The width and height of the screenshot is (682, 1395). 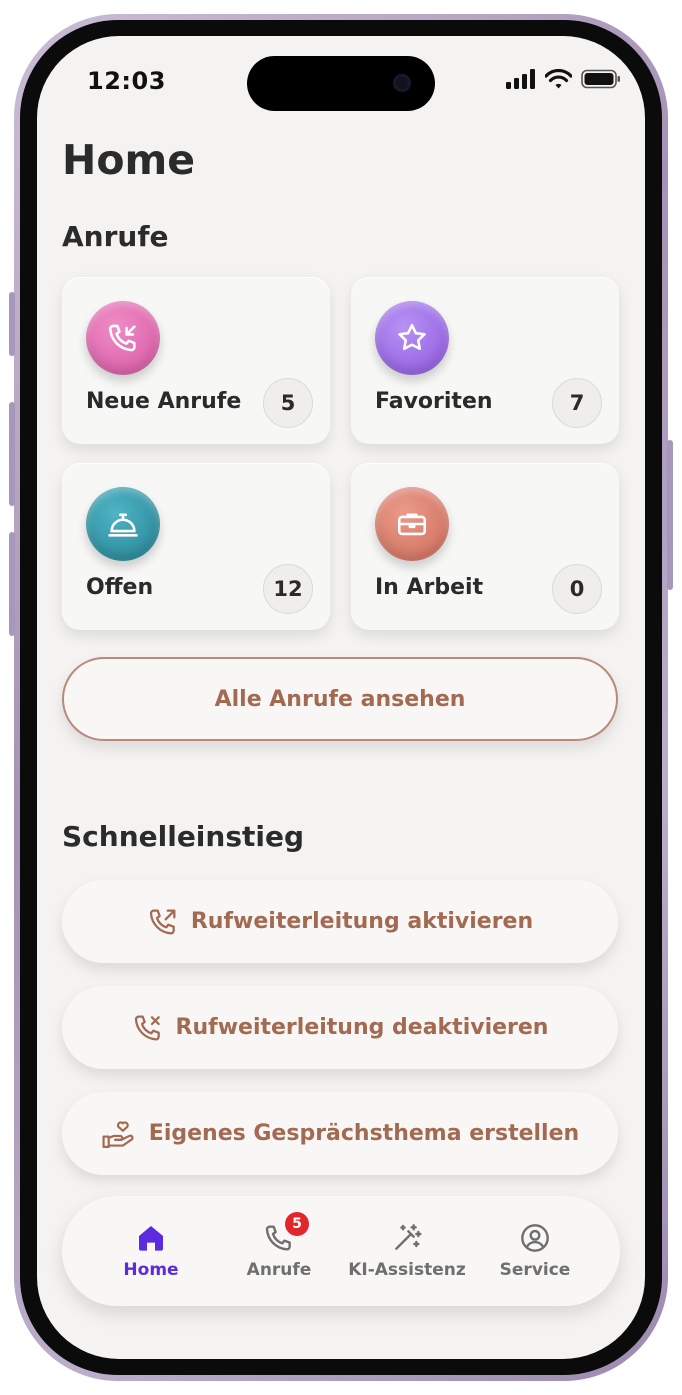 I want to click on signal-icon, so click(x=520, y=79).